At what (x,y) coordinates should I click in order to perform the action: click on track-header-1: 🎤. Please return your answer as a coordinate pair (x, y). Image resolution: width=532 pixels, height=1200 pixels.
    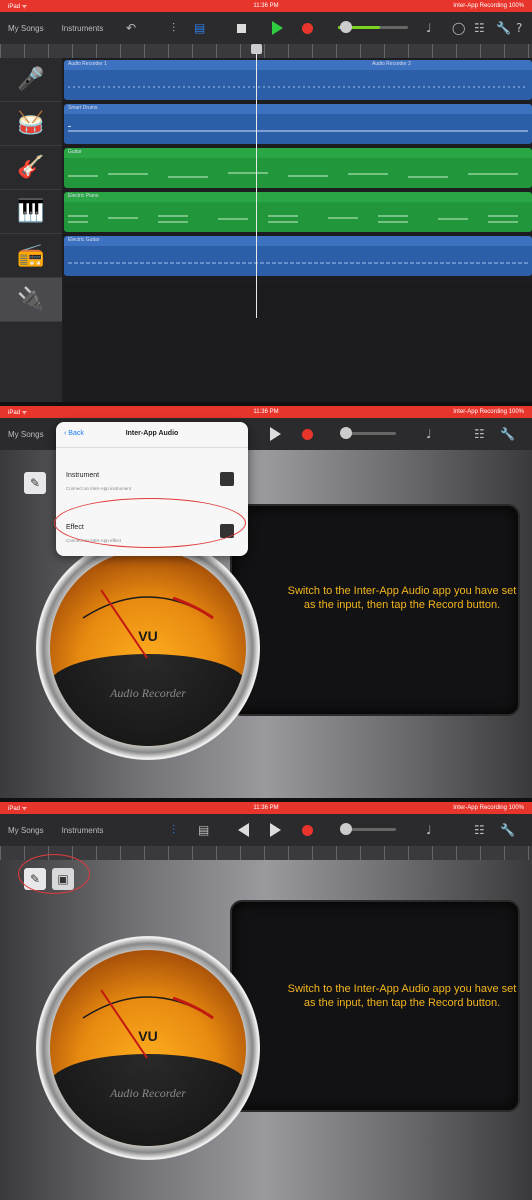
    Looking at the image, I should click on (31, 80).